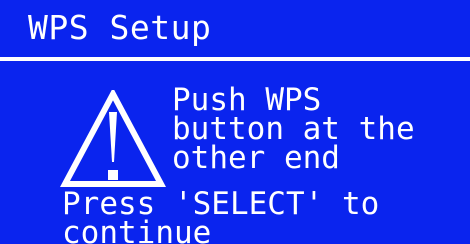 The image size is (470, 244). I want to click on warning-icon, so click(113, 138).